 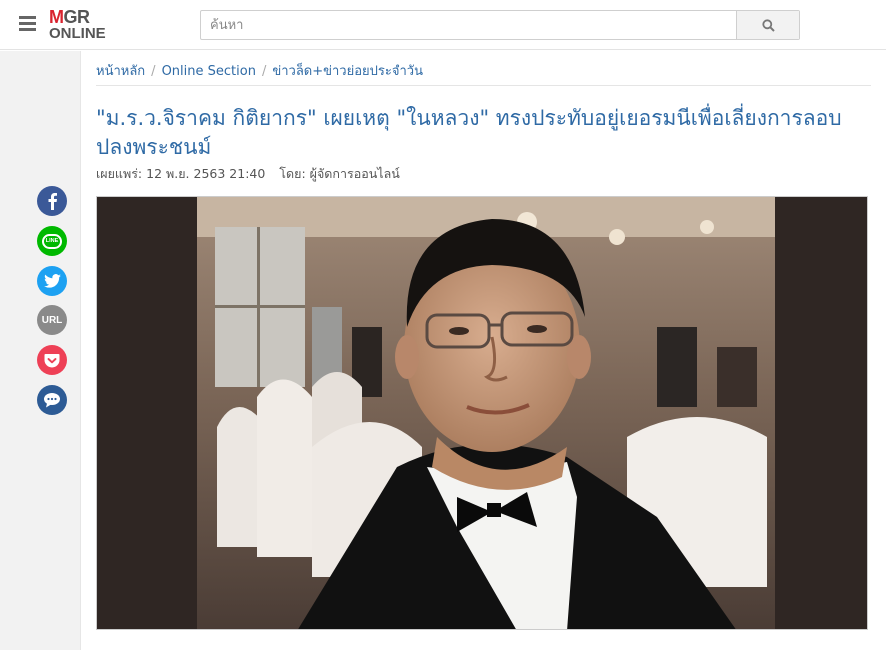 What do you see at coordinates (77, 17) in the screenshot?
I see `logo-gr: GR` at bounding box center [77, 17].